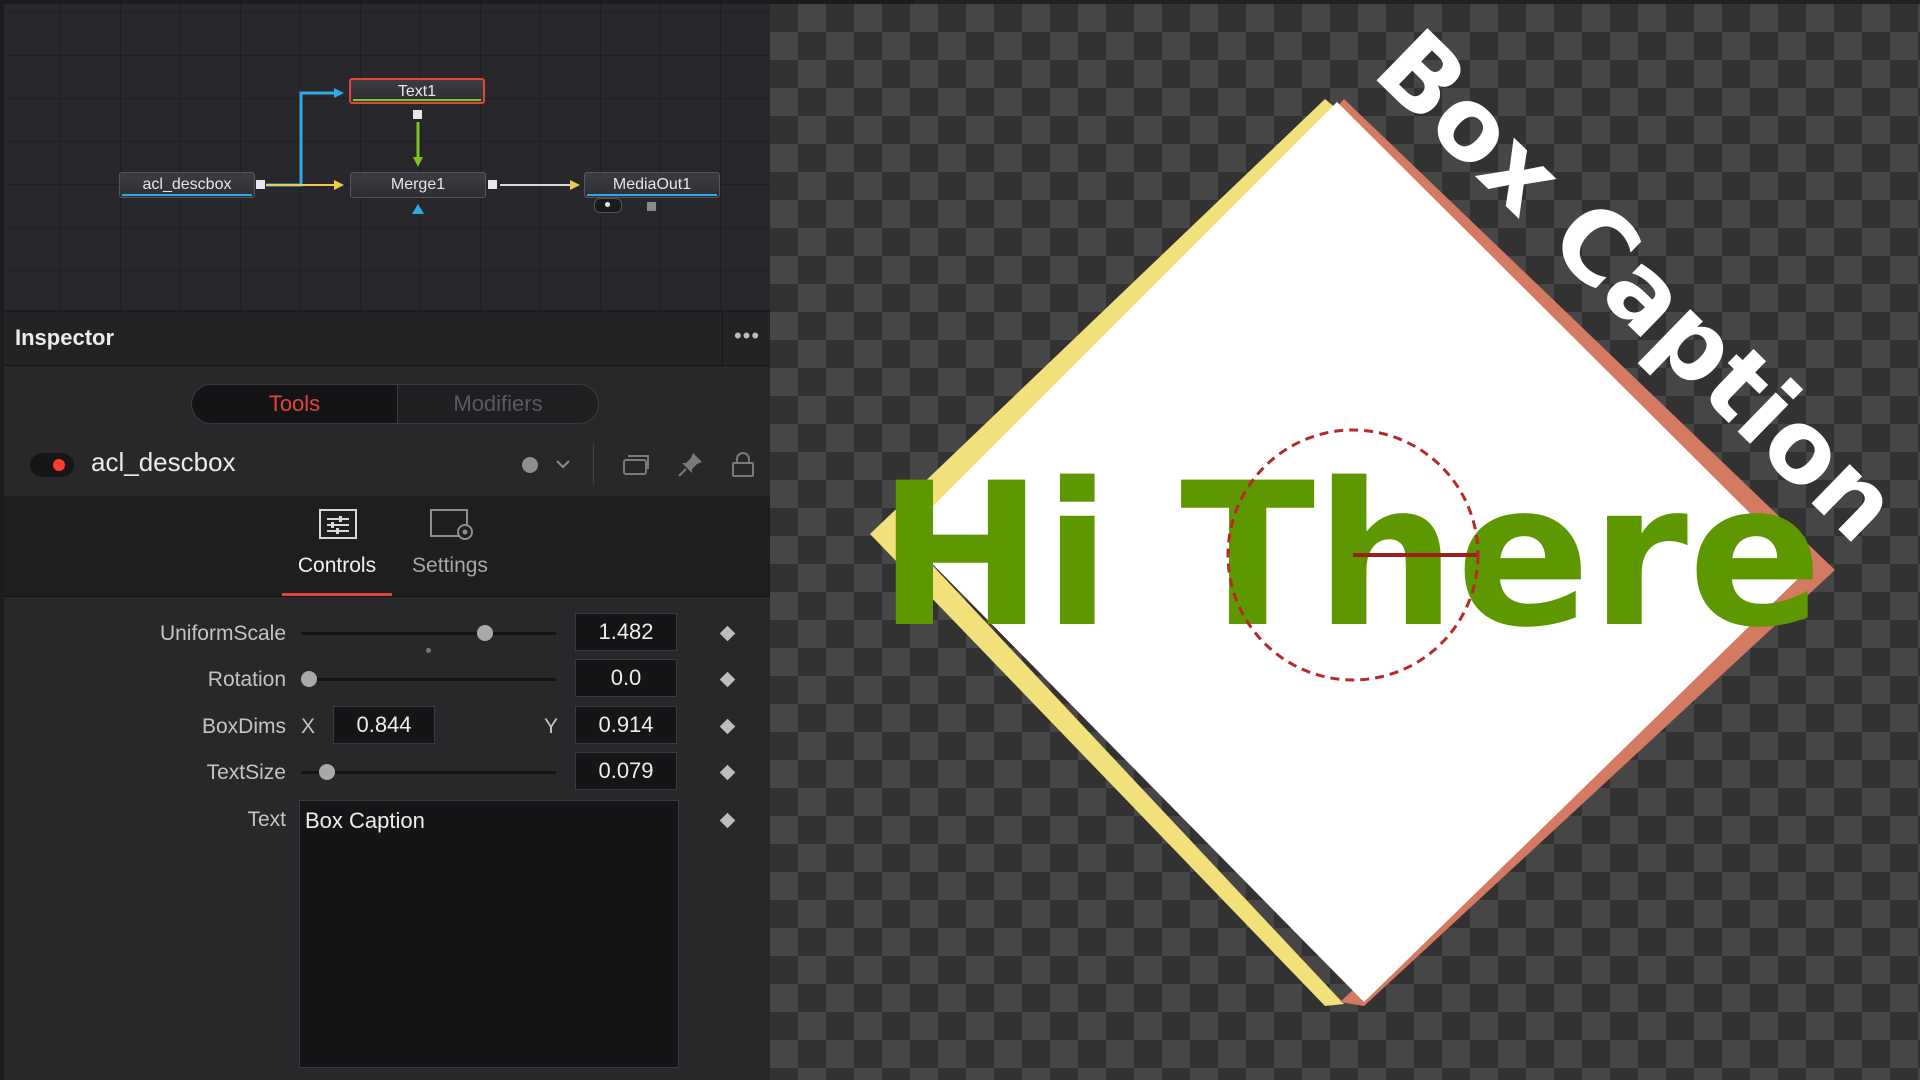  I want to click on rotation-slider, so click(428, 679).